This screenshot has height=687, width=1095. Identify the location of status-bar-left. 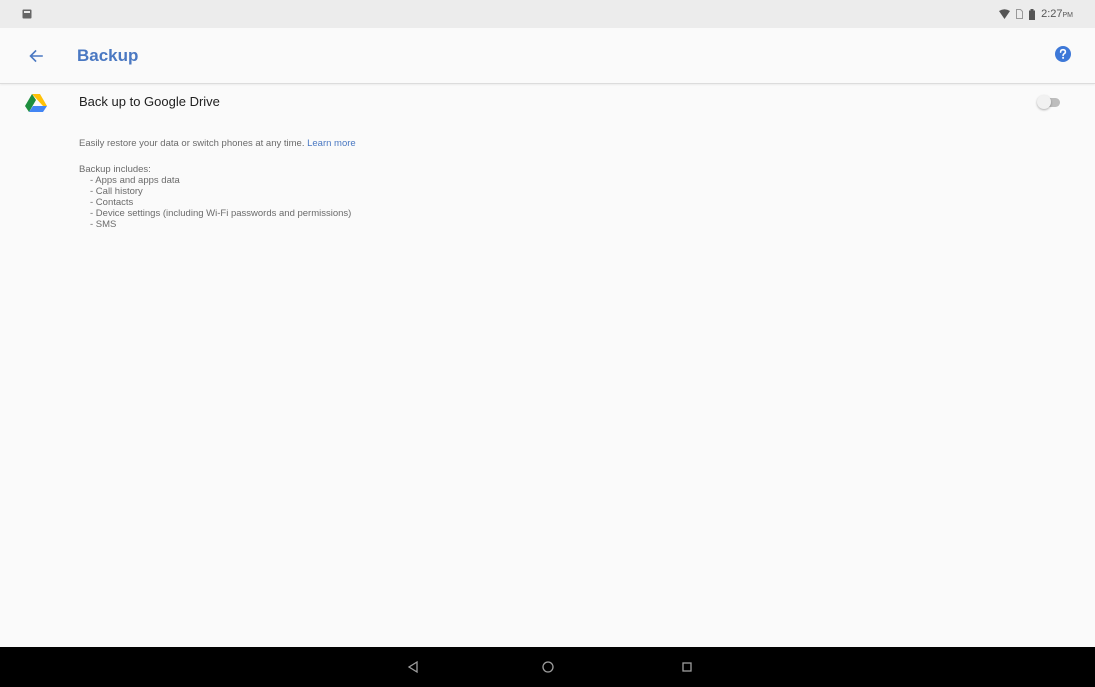
(27, 14).